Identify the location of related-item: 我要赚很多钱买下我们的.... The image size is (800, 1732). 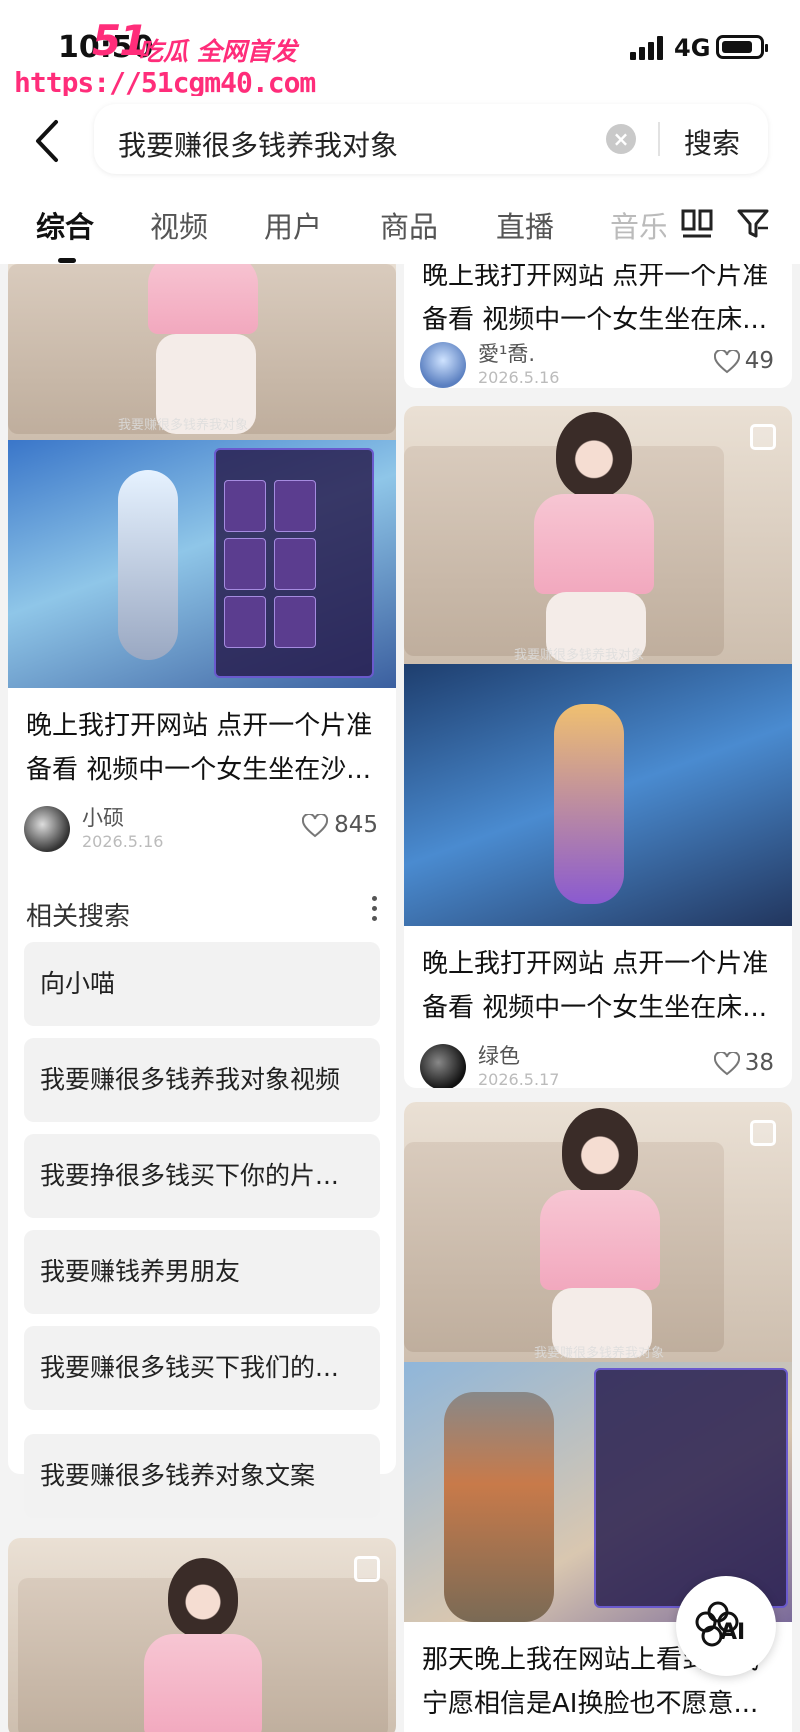
(202, 1368).